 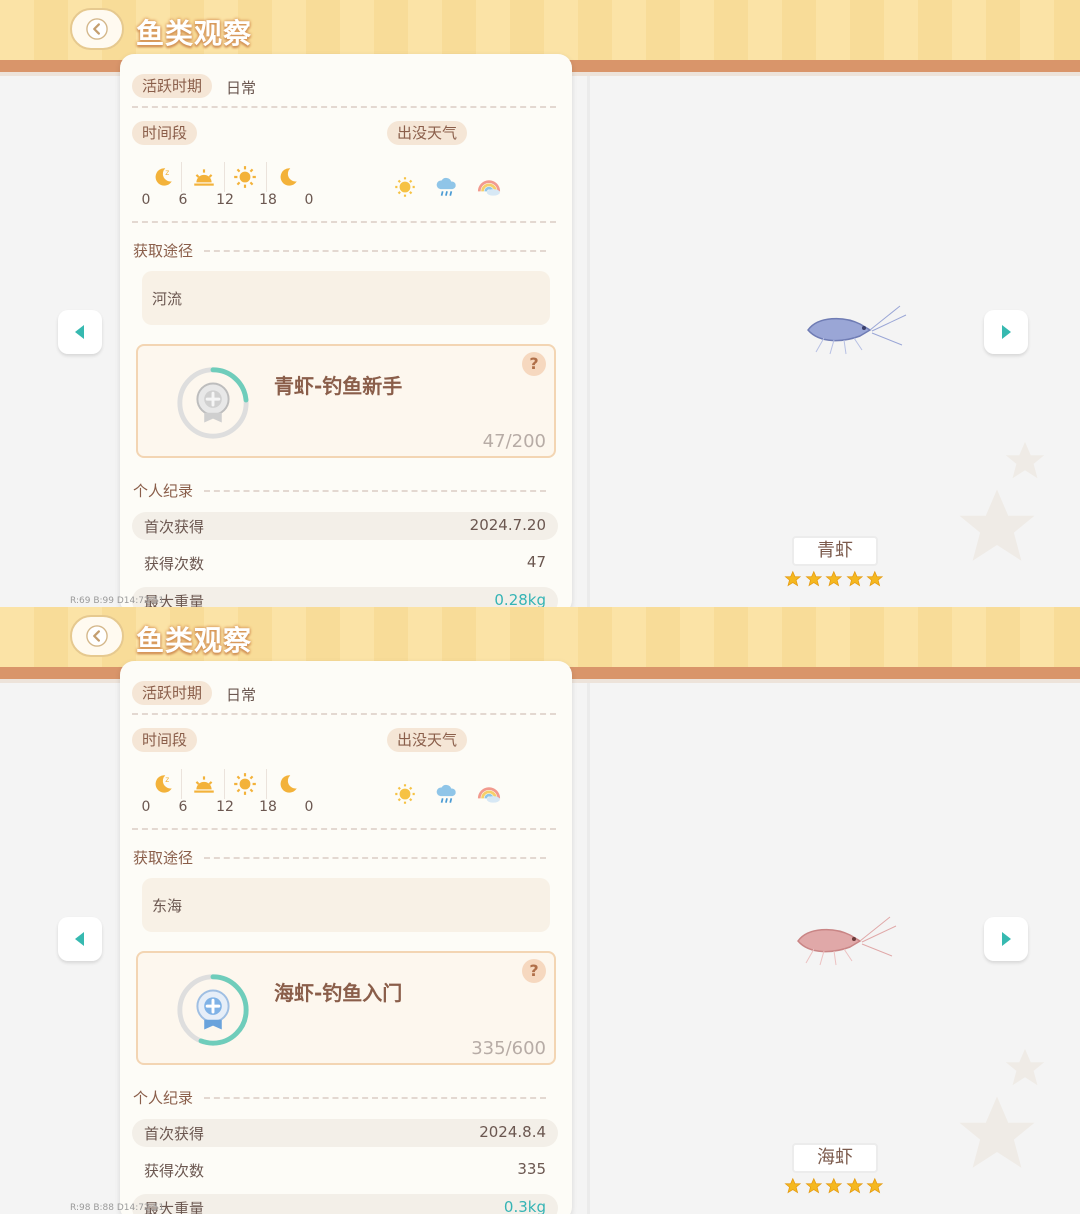 What do you see at coordinates (835, 1158) in the screenshot?
I see `fish-name-plate: 海虾` at bounding box center [835, 1158].